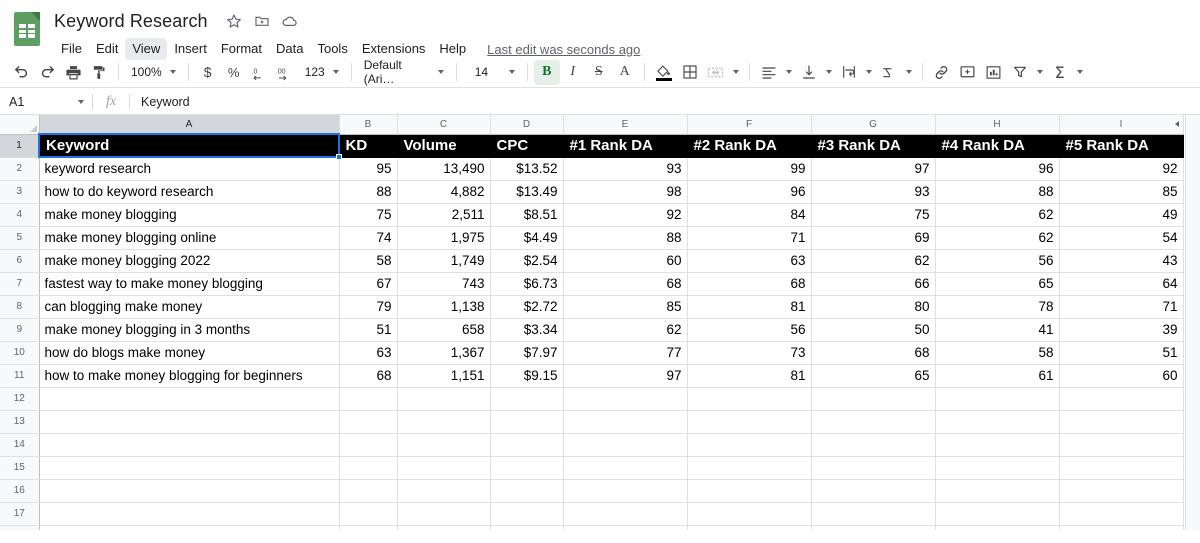 This screenshot has width=1200, height=543. What do you see at coordinates (444, 261) in the screenshot?
I see `cell-C6: 1,749` at bounding box center [444, 261].